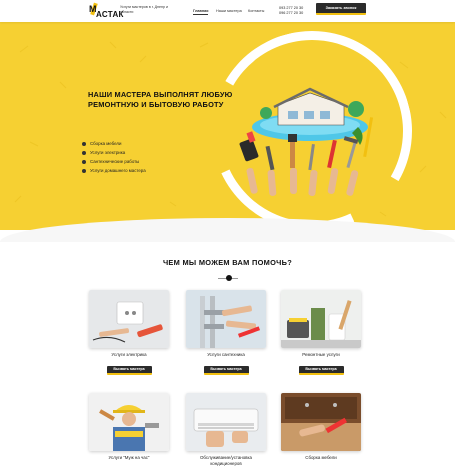  Describe the element at coordinates (129, 354) in the screenshot. I see `card-label: Услуги электрика` at that location.